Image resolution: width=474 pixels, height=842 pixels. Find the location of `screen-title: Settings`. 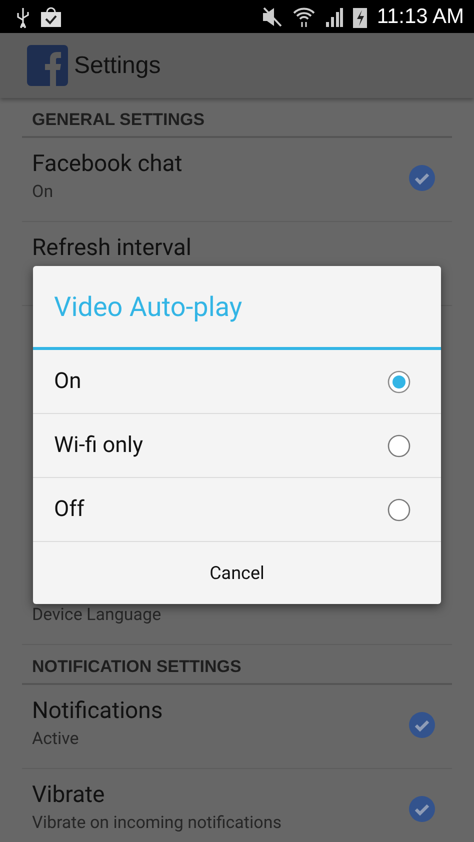

screen-title: Settings is located at coordinates (117, 66).